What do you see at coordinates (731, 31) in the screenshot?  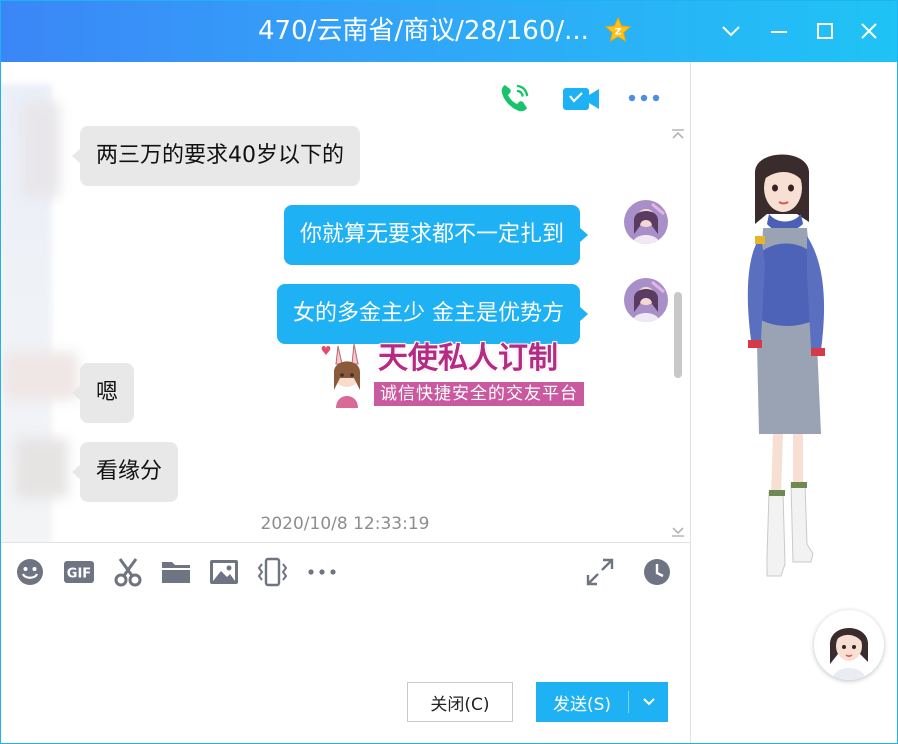 I see `chevron-down-icon` at bounding box center [731, 31].